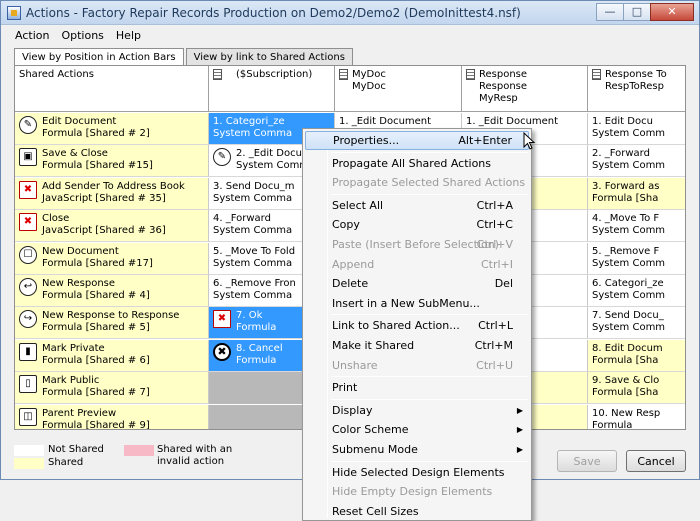  Describe the element at coordinates (417, 283) in the screenshot. I see `menu-item-delete: Delete Del` at that location.